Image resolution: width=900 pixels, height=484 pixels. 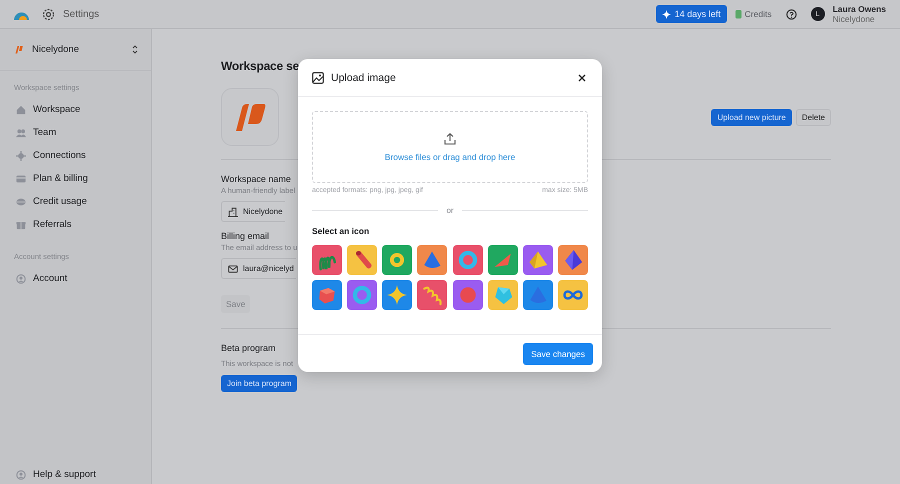 What do you see at coordinates (135, 49) in the screenshot?
I see `chevron-updown-icon` at bounding box center [135, 49].